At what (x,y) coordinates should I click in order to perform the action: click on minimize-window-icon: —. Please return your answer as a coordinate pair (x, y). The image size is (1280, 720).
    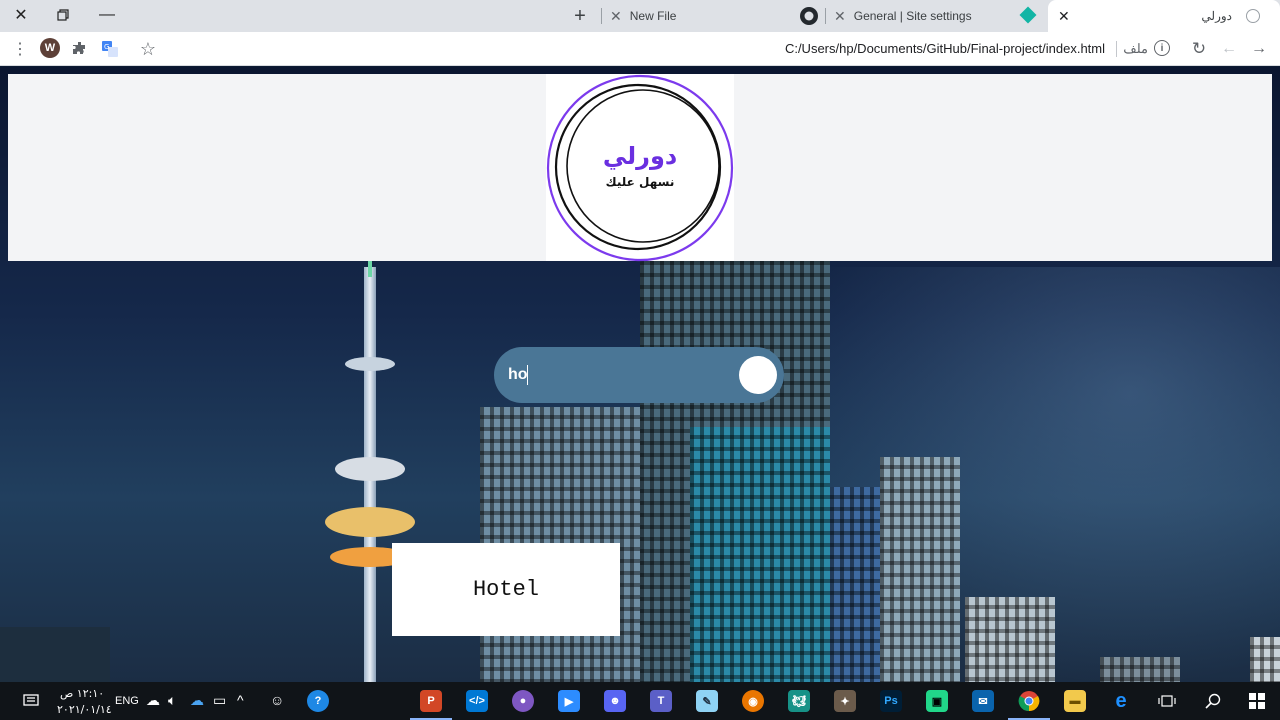
    Looking at the image, I should click on (107, 15).